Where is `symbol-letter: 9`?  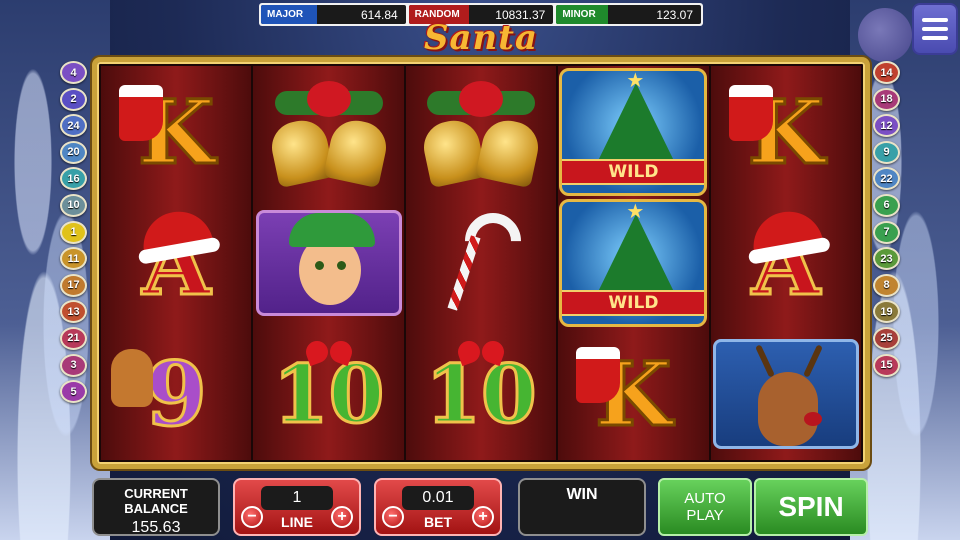 symbol-letter: 9 is located at coordinates (176, 394).